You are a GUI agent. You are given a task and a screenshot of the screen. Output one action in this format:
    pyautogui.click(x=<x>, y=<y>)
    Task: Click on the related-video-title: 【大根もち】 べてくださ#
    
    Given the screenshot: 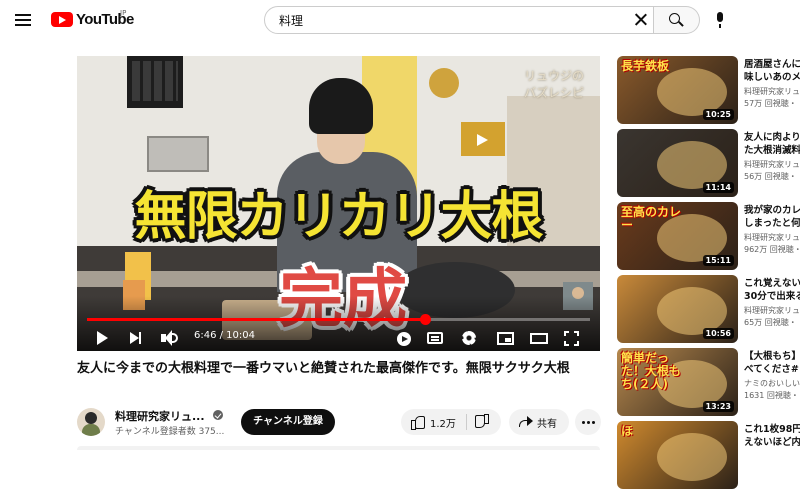 What is the action you would take?
    pyautogui.click(x=772, y=363)
    